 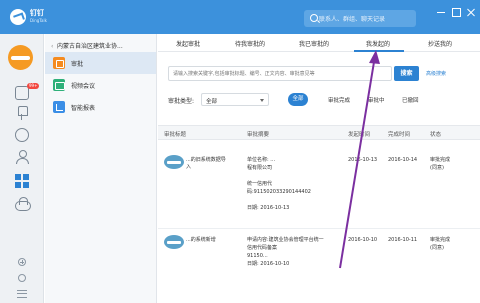 What do you see at coordinates (319, 132) in the screenshot?
I see `table-header: 审批标题 审批摘要 发起时间 完成时间 状态` at bounding box center [319, 132].